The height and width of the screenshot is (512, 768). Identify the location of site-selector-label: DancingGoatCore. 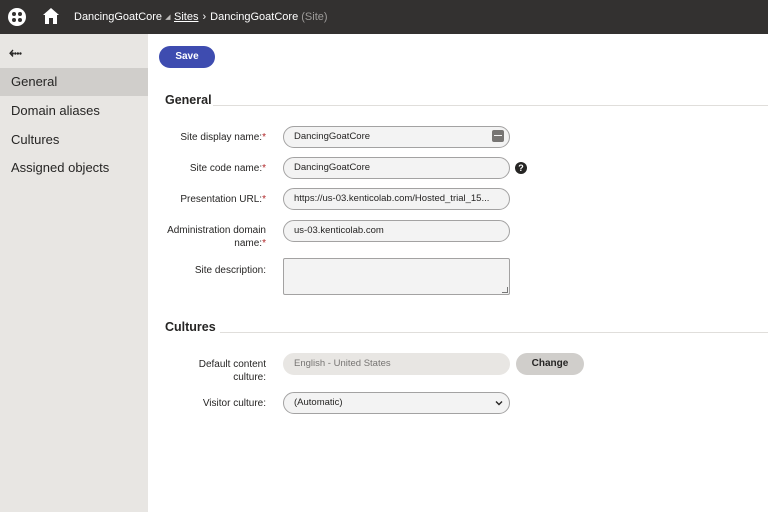
(118, 17).